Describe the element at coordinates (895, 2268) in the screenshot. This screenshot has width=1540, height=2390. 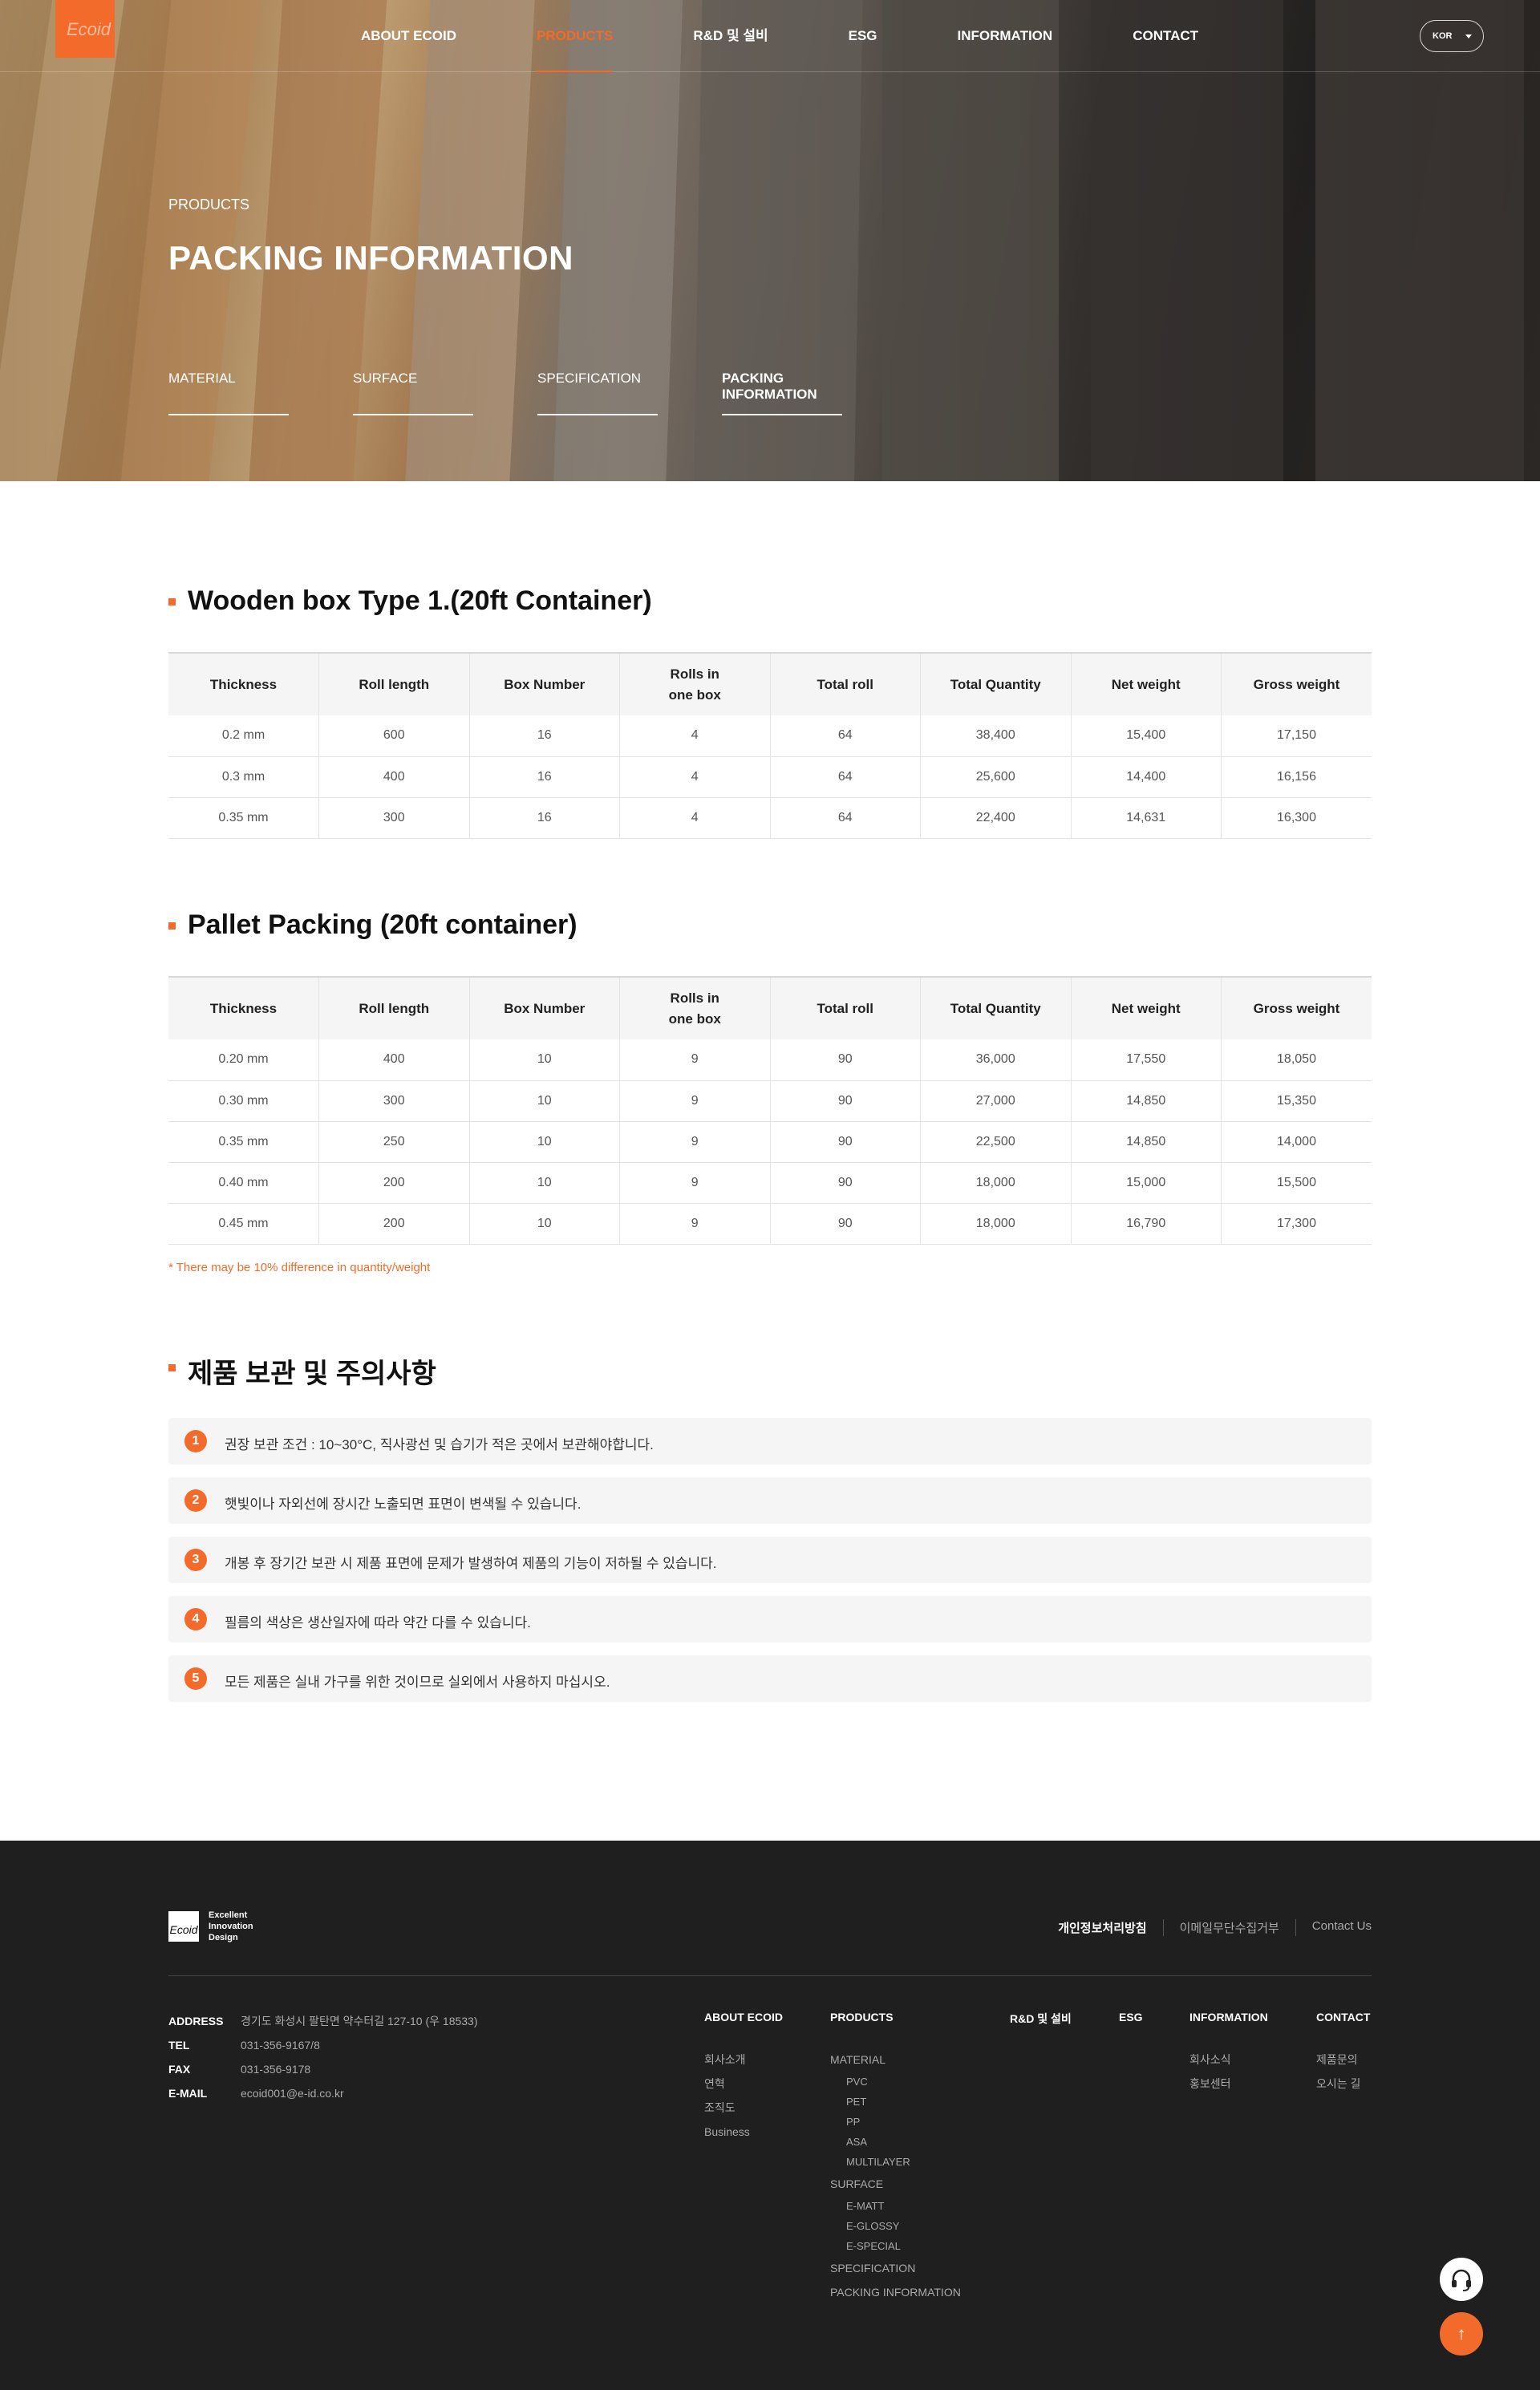
I see `sitemap-link: SPECIFICATION` at that location.